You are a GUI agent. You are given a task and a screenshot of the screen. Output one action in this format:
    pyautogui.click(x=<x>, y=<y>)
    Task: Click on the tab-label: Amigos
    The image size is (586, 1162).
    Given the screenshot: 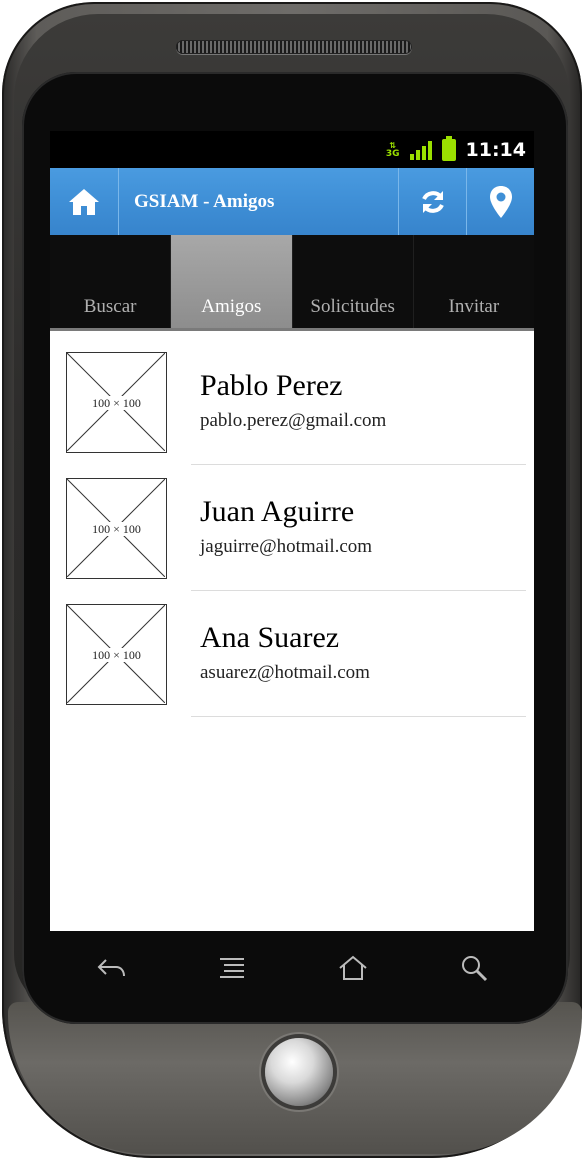 What is the action you would take?
    pyautogui.click(x=231, y=306)
    